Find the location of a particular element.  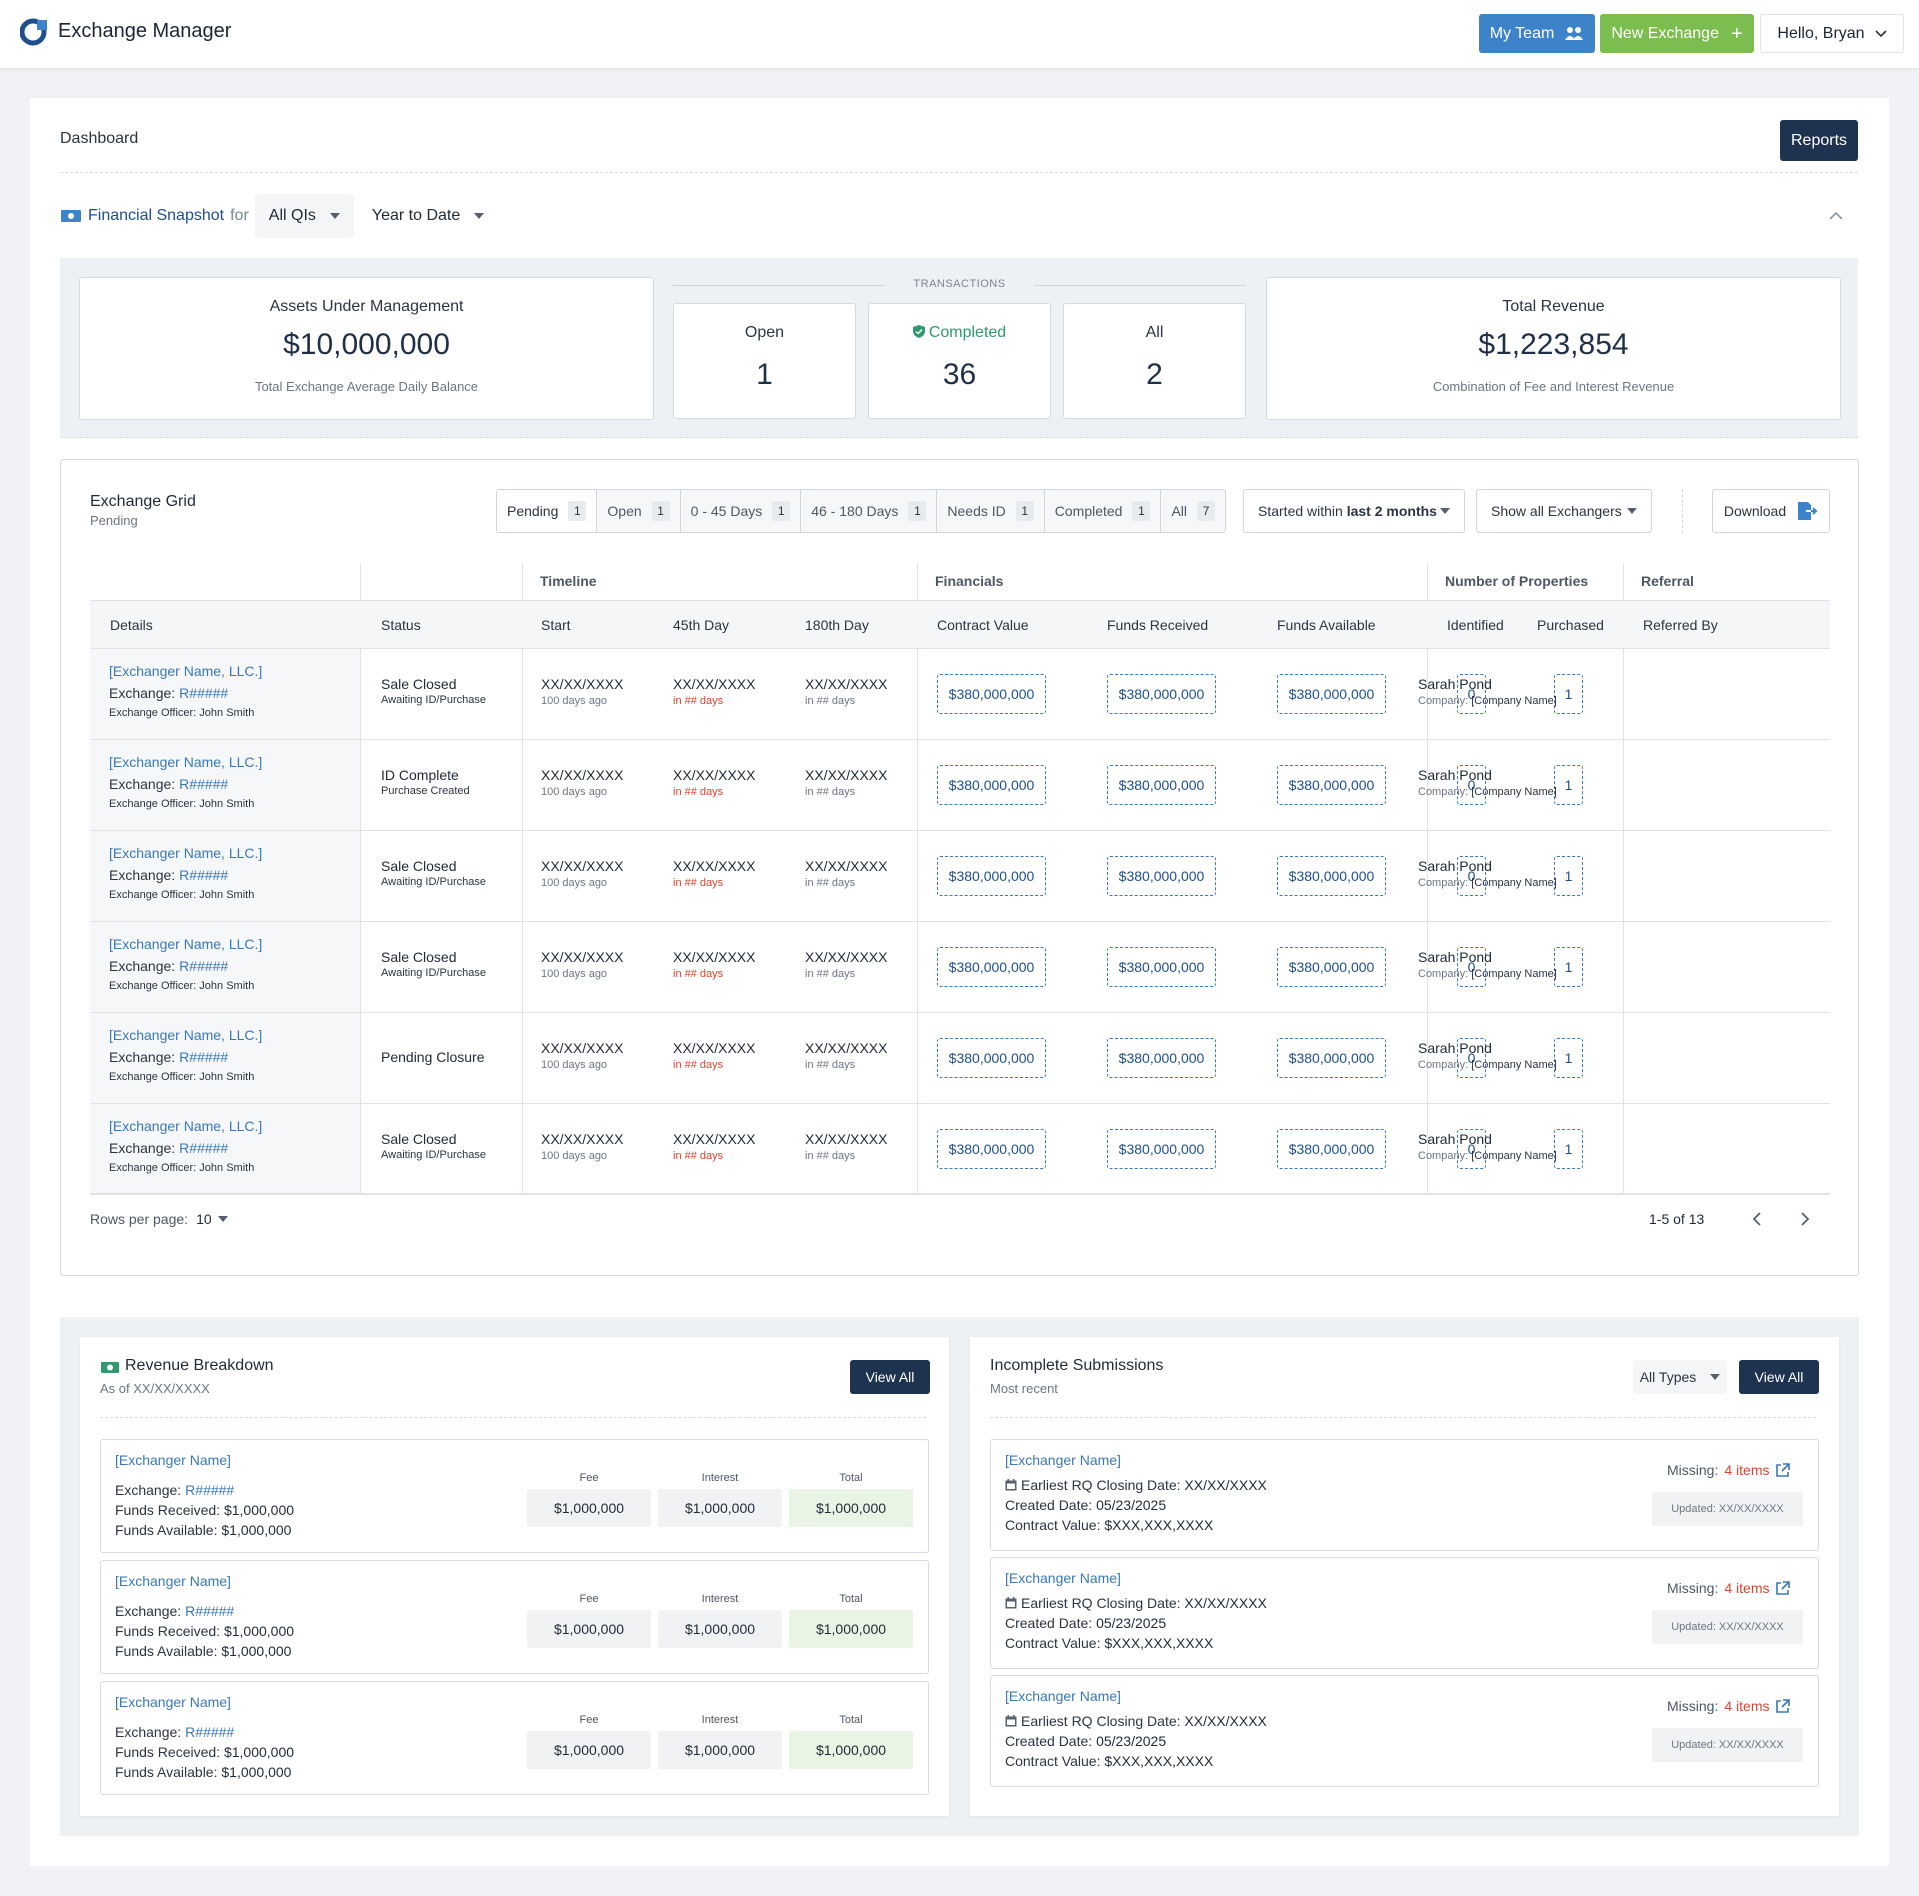

chevron-left-icon is located at coordinates (1758, 1219).